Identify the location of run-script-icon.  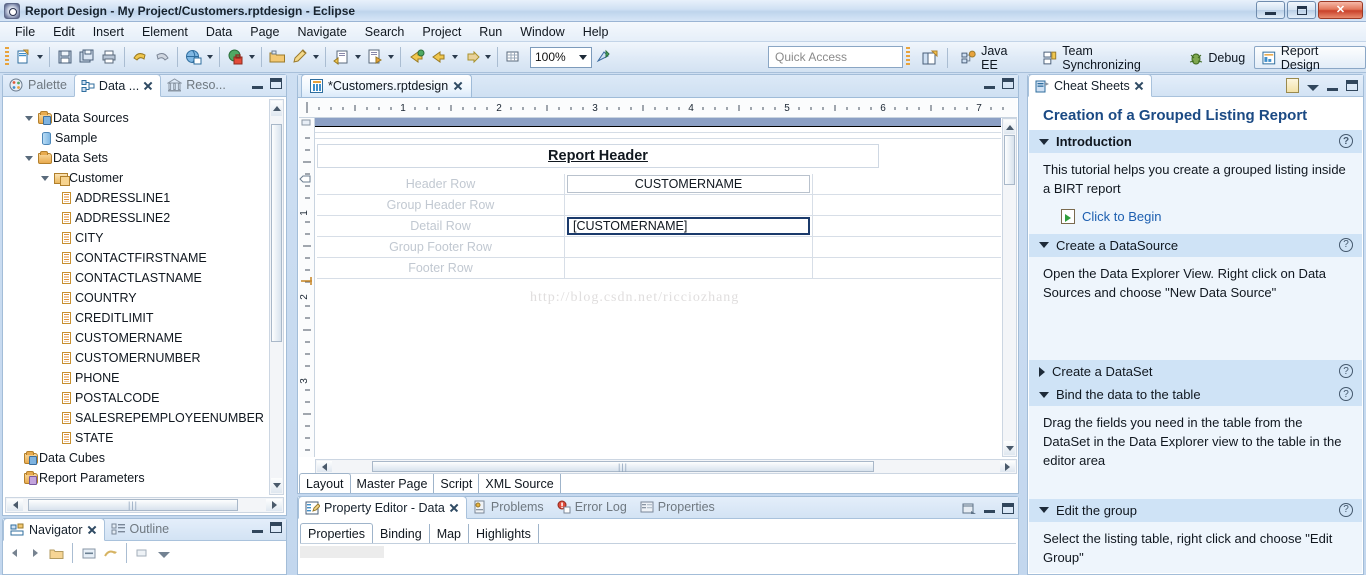
(341, 57).